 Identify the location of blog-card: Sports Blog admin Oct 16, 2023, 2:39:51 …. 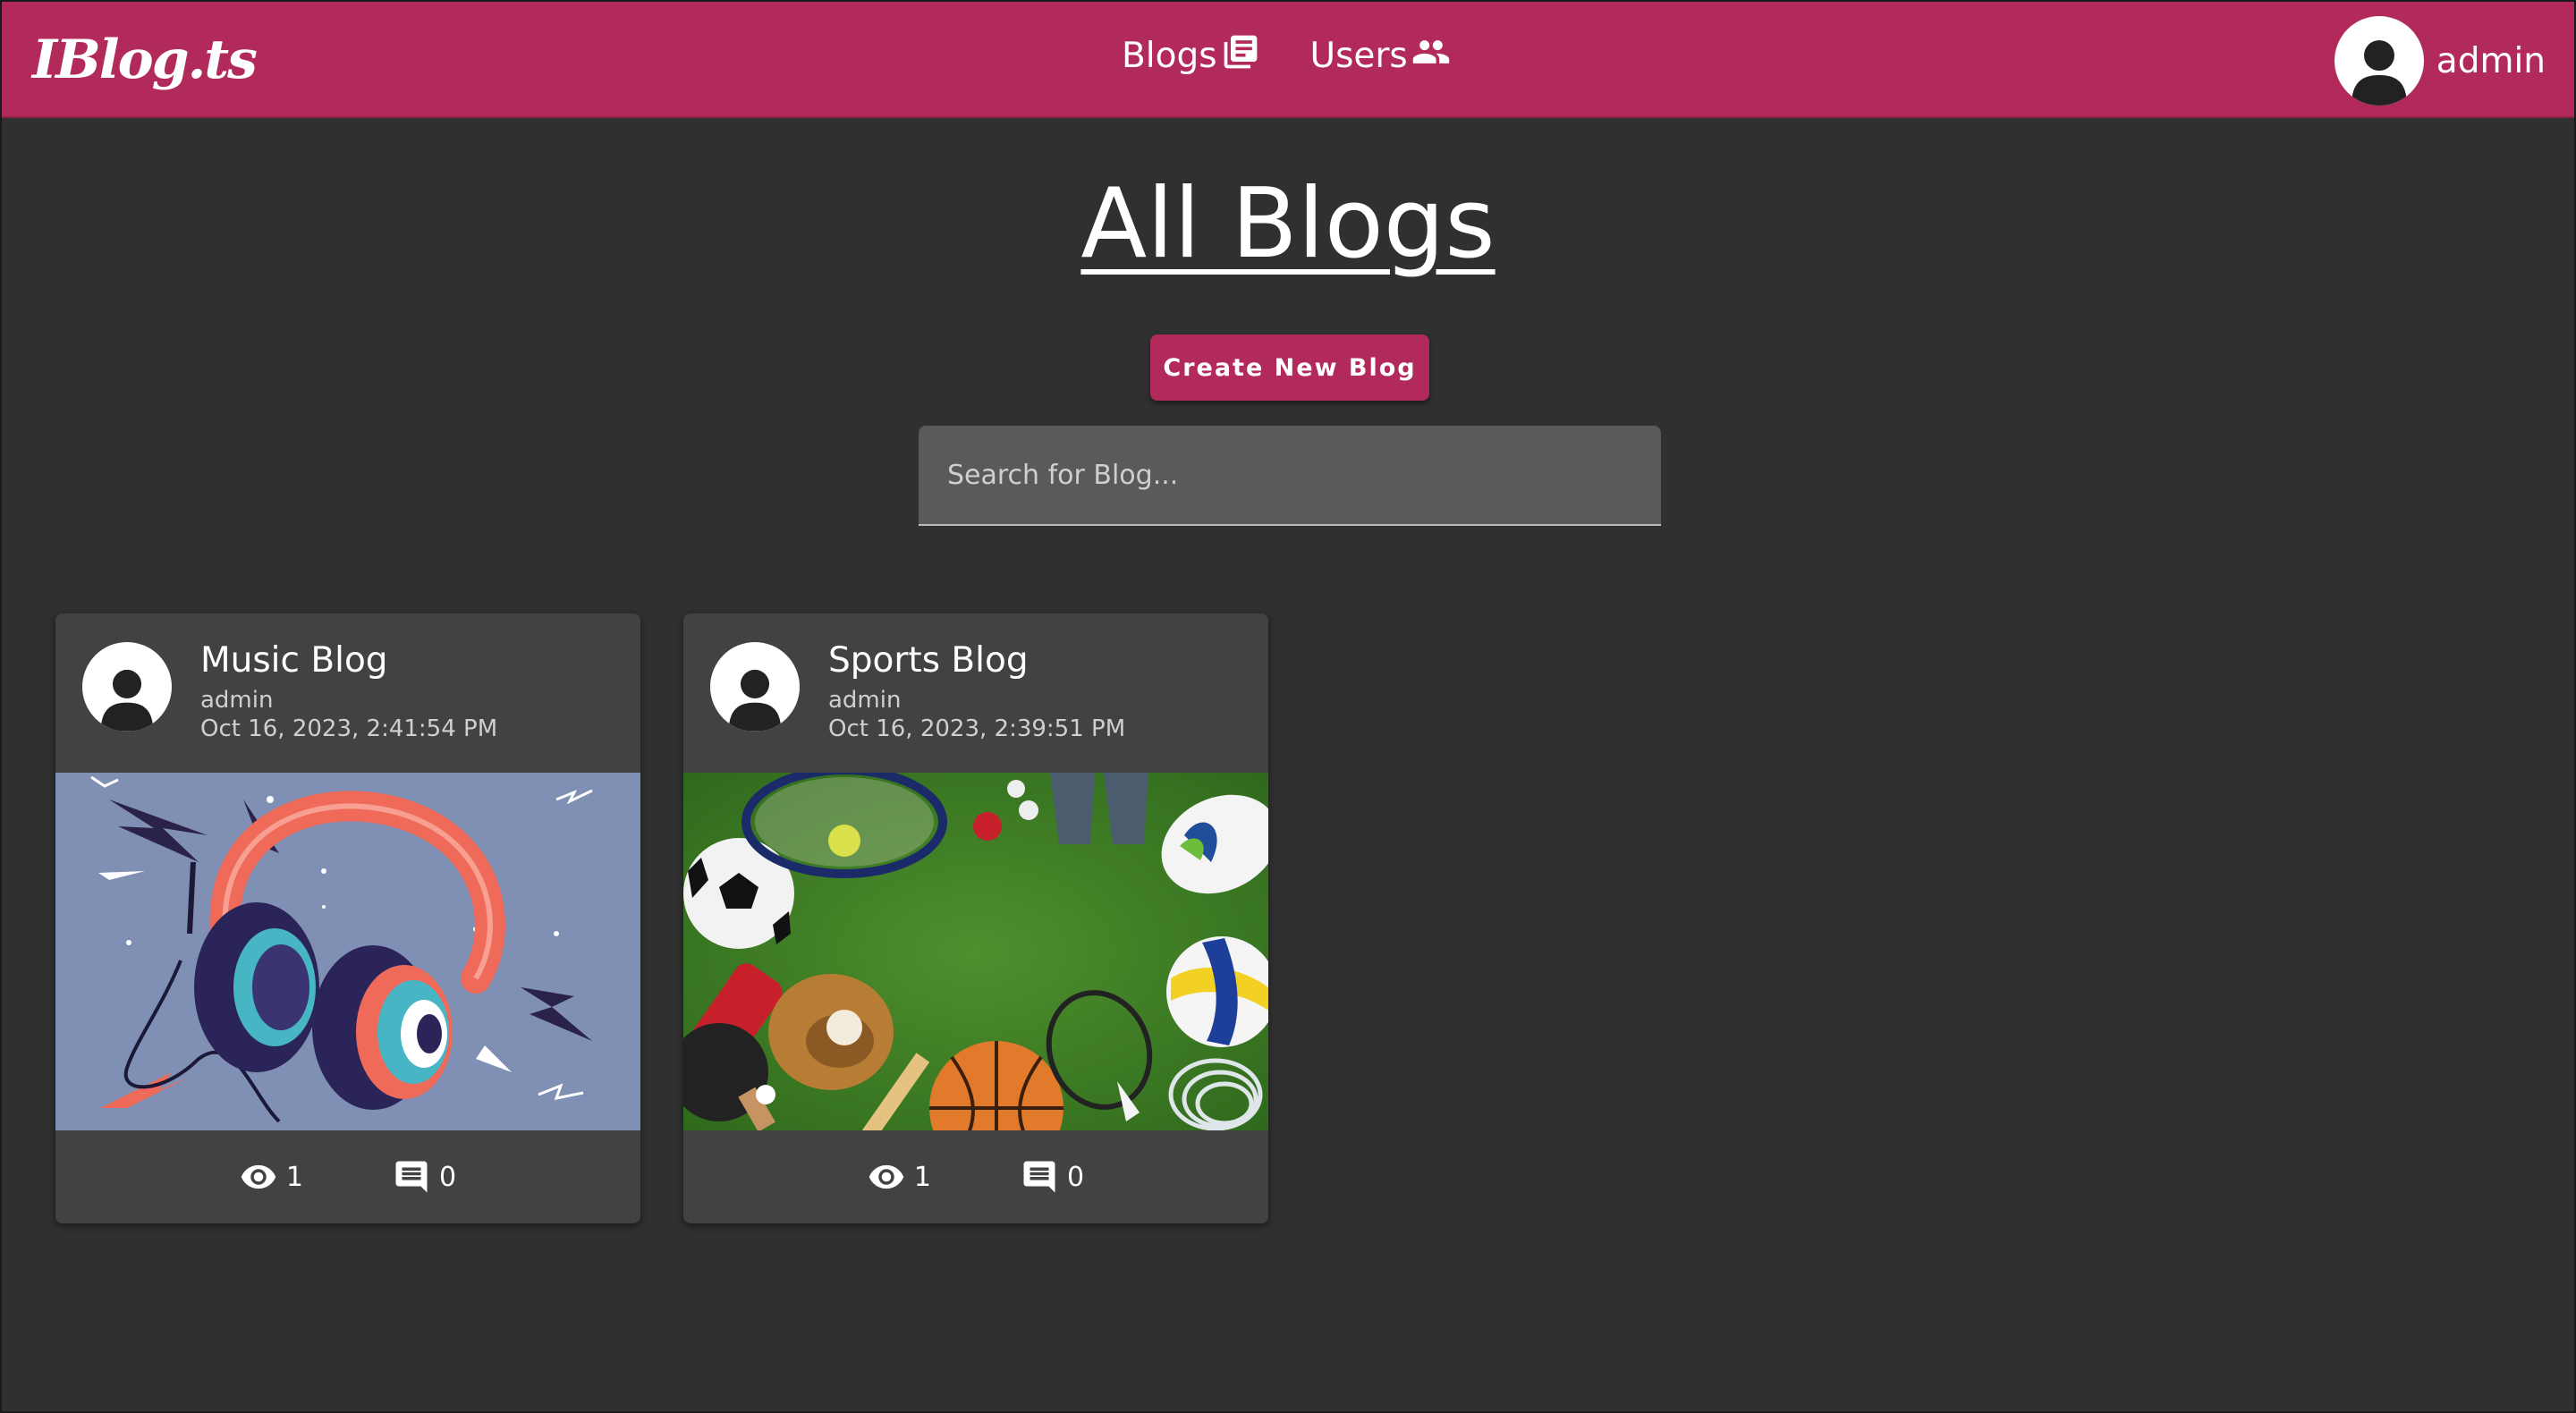
(975, 918).